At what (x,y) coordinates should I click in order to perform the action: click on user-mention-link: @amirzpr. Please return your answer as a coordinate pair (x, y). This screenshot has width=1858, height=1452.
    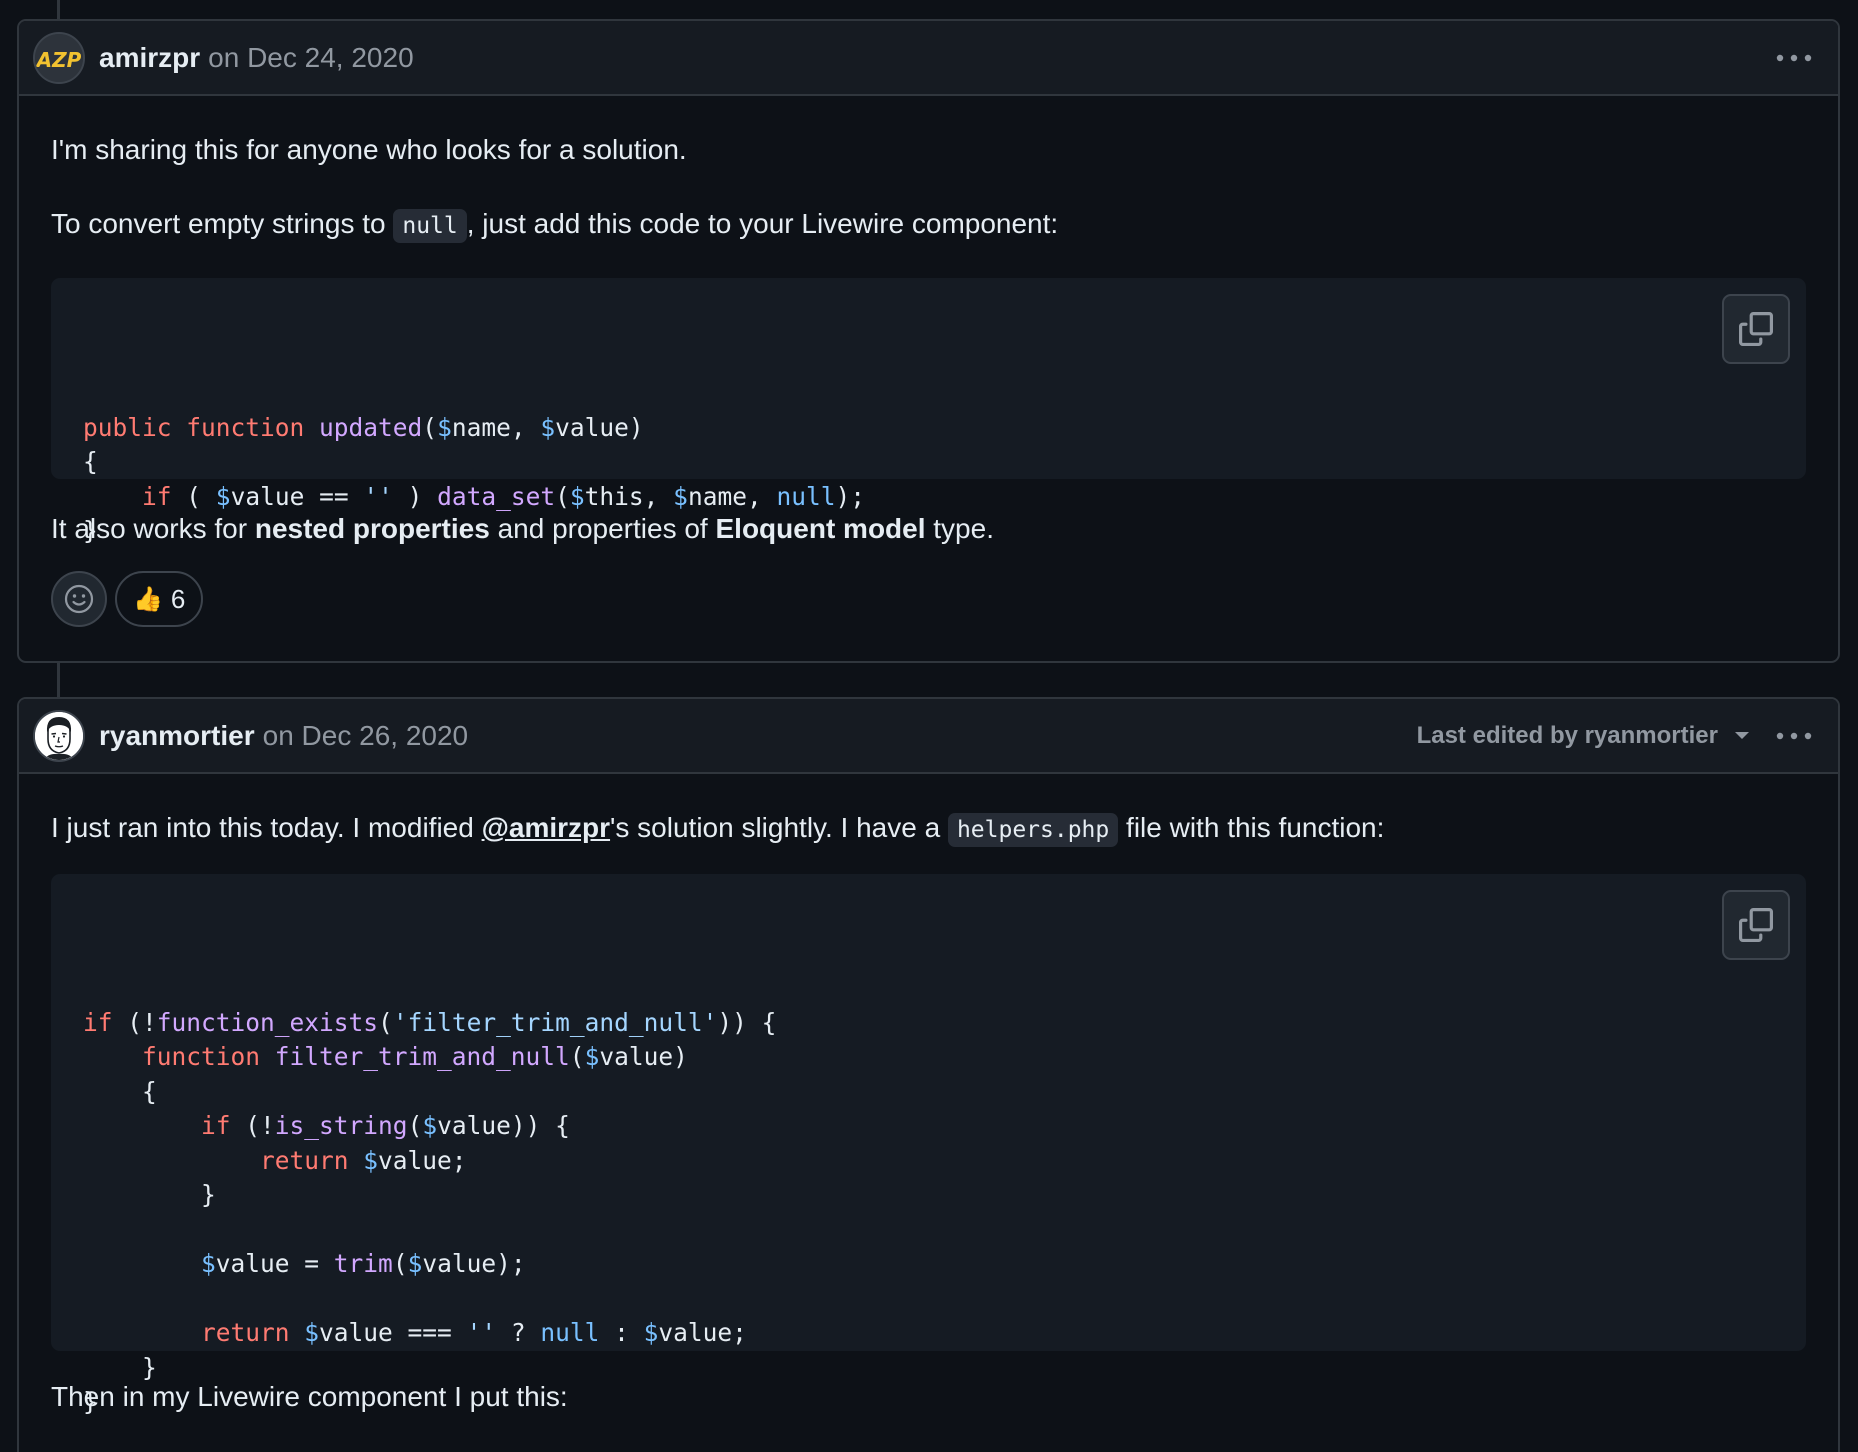
    Looking at the image, I should click on (546, 827).